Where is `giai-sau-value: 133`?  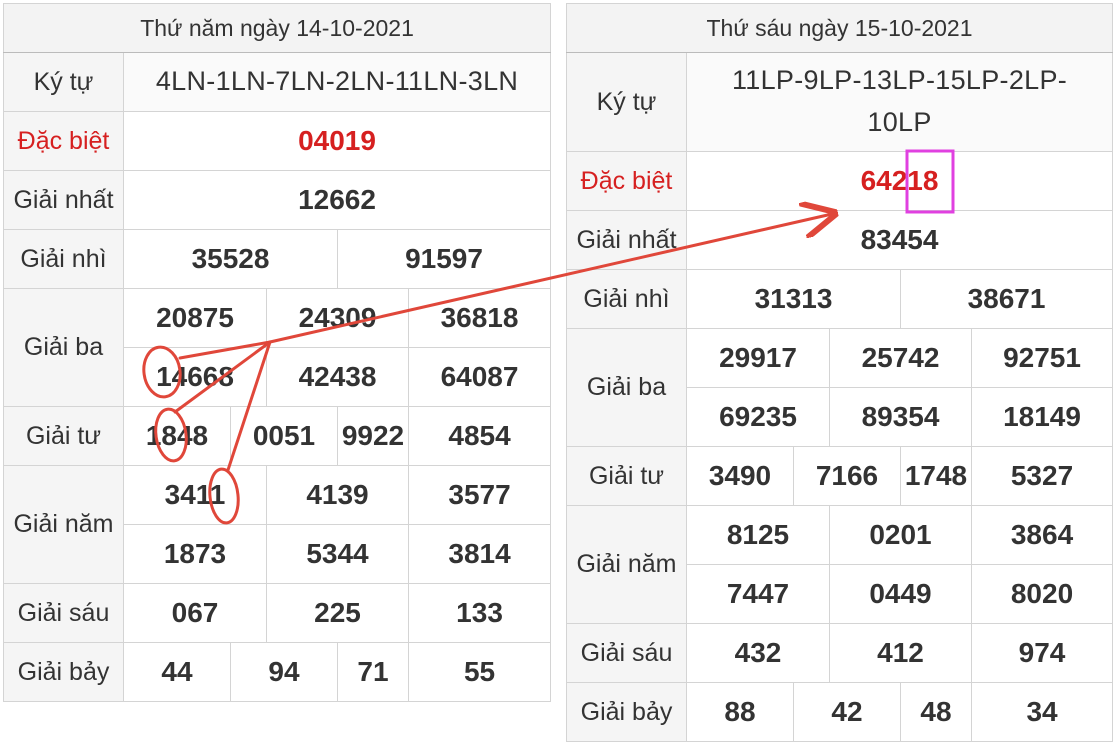 giai-sau-value: 133 is located at coordinates (479, 613).